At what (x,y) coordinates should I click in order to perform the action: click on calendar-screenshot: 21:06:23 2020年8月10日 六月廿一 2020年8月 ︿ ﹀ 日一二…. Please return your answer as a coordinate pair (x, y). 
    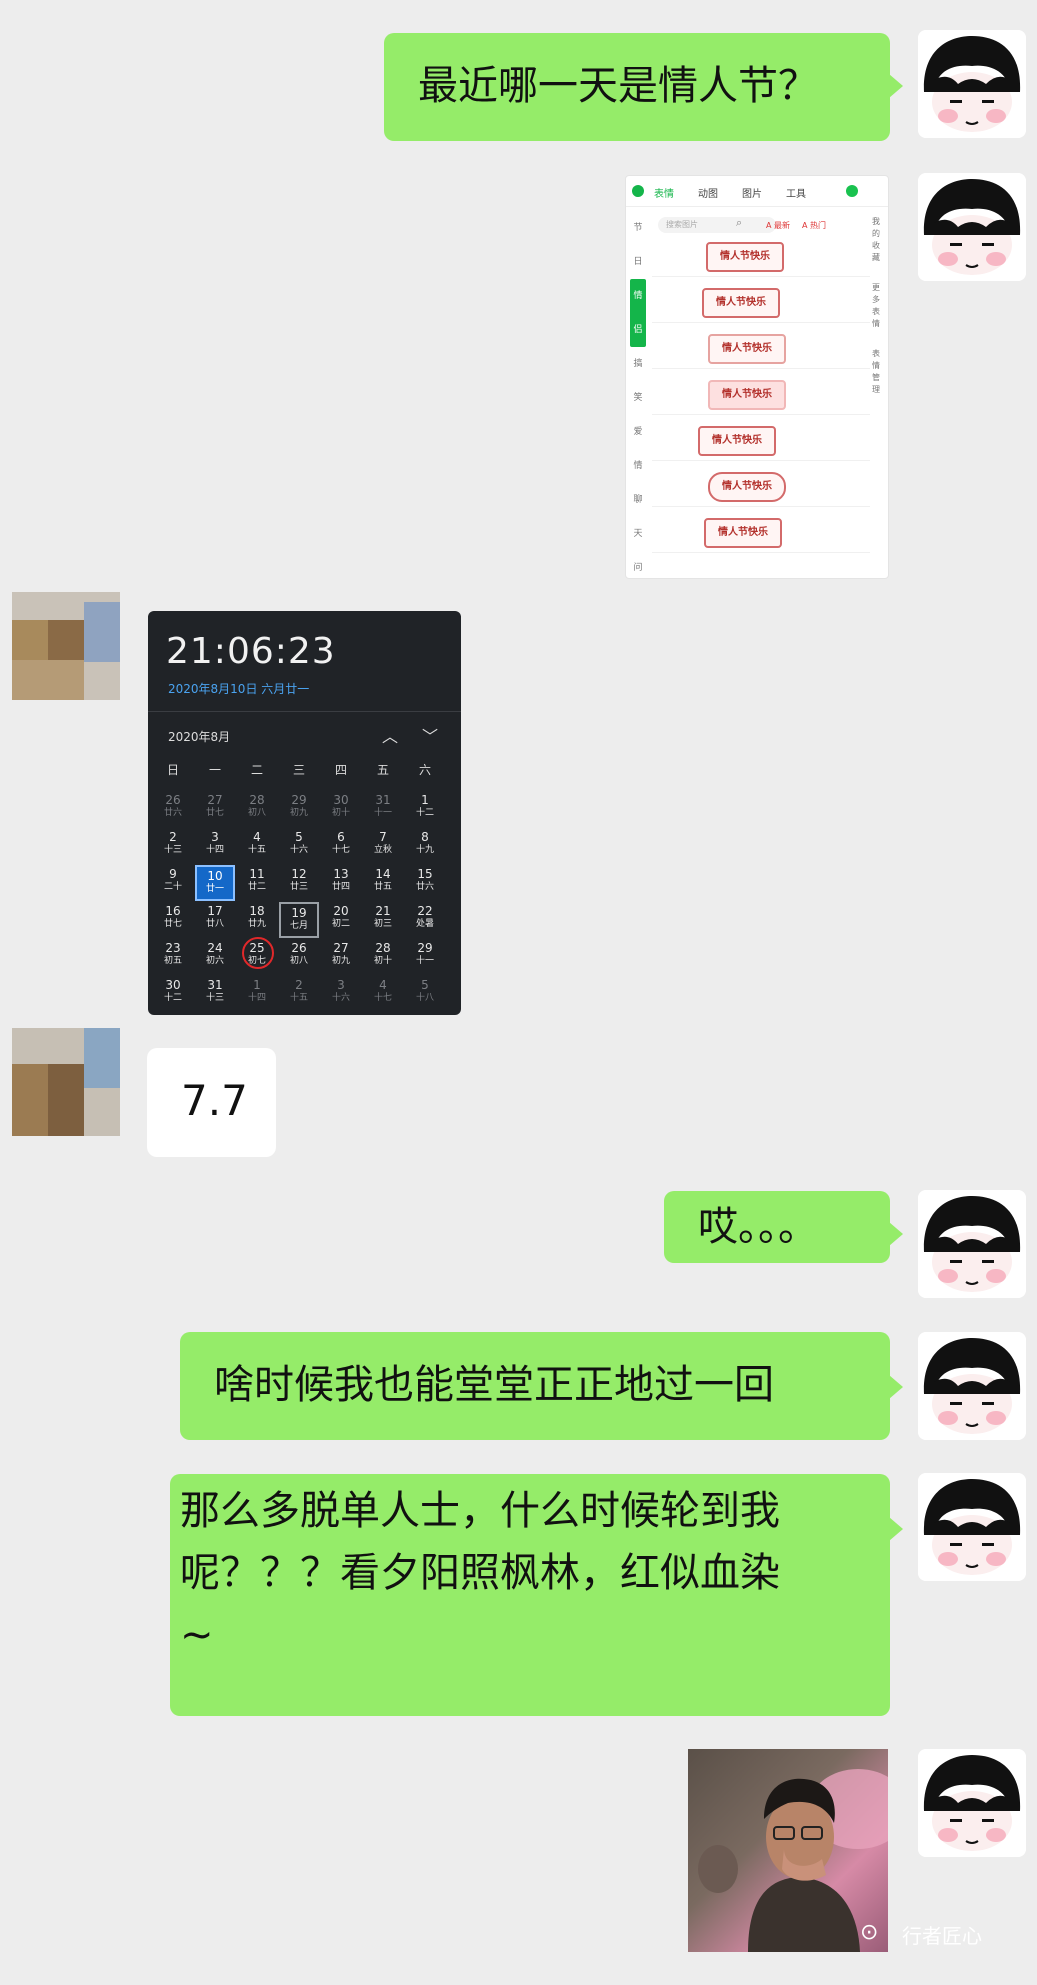
    Looking at the image, I should click on (304, 813).